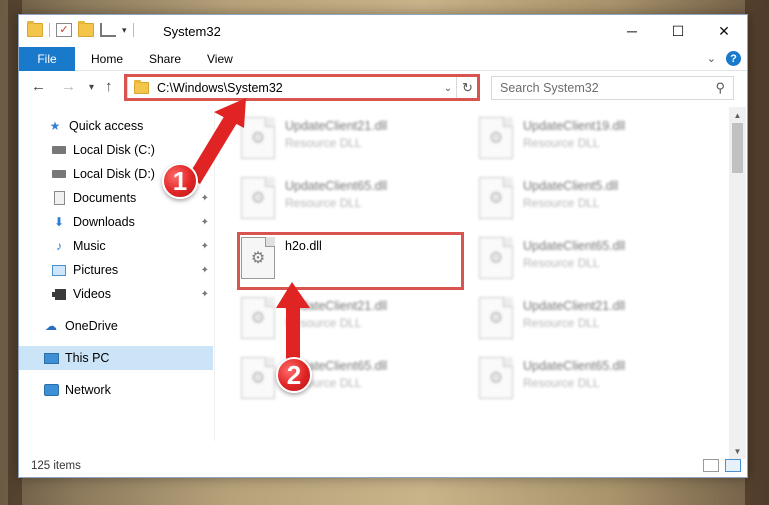 This screenshot has height=505, width=769. Describe the element at coordinates (737, 283) in the screenshot. I see `vertical-scrollbar: ▲ ▼` at that location.